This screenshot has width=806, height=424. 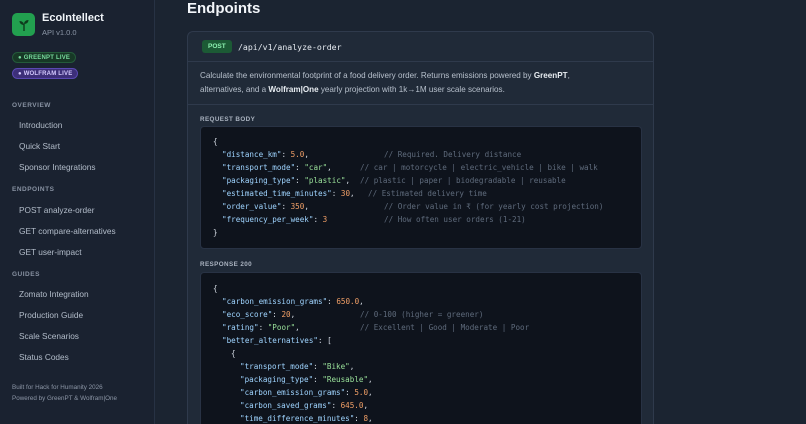 What do you see at coordinates (56, 210) in the screenshot?
I see `nav-item-post-analyze-order: POST analyze-order` at bounding box center [56, 210].